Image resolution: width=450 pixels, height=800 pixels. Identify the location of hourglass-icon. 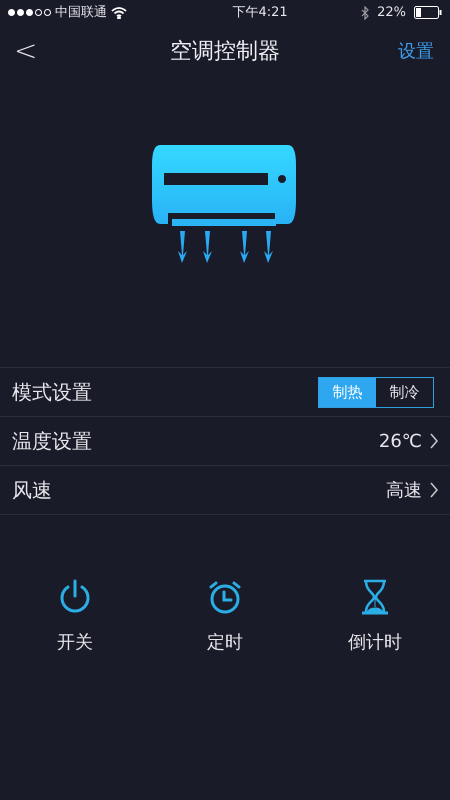
(375, 597).